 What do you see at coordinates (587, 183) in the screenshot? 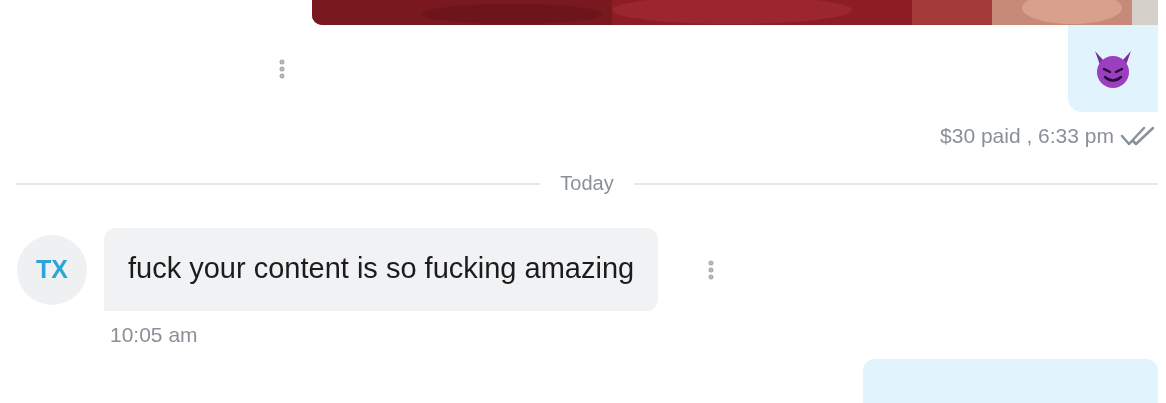
I see `date-divider-label: Today` at bounding box center [587, 183].